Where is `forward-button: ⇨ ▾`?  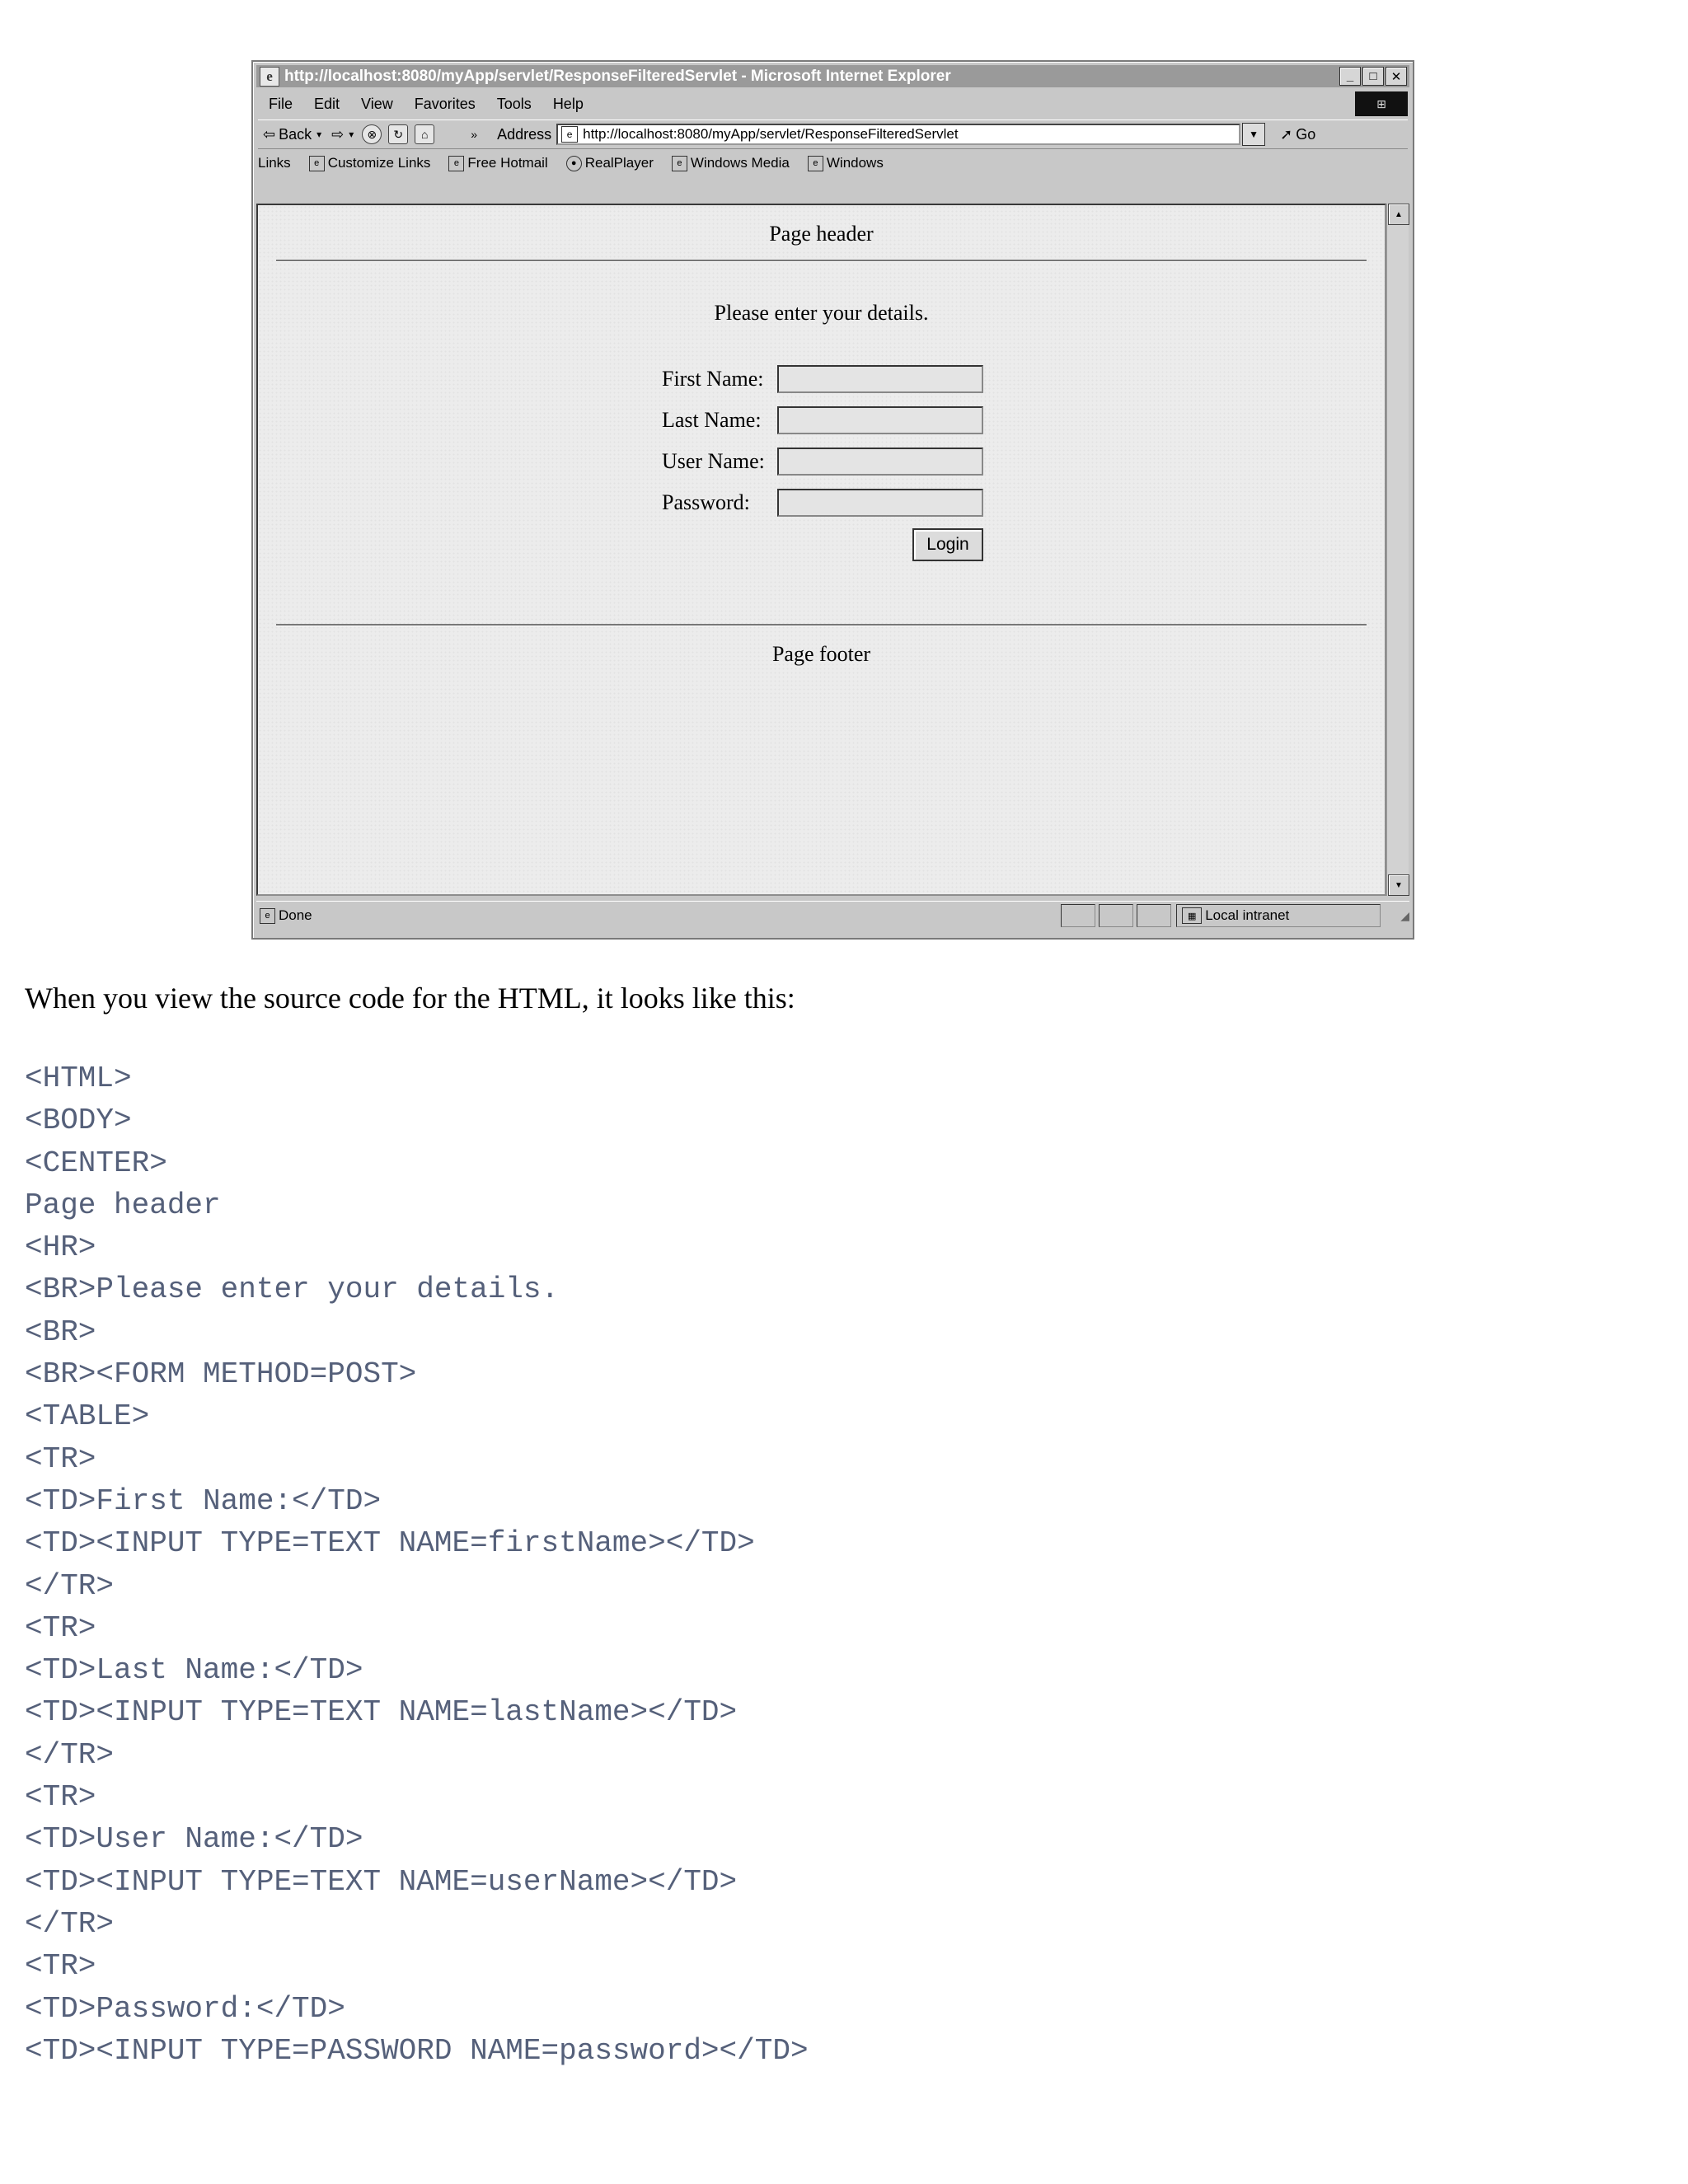
forward-button: ⇨ ▾ is located at coordinates (343, 134).